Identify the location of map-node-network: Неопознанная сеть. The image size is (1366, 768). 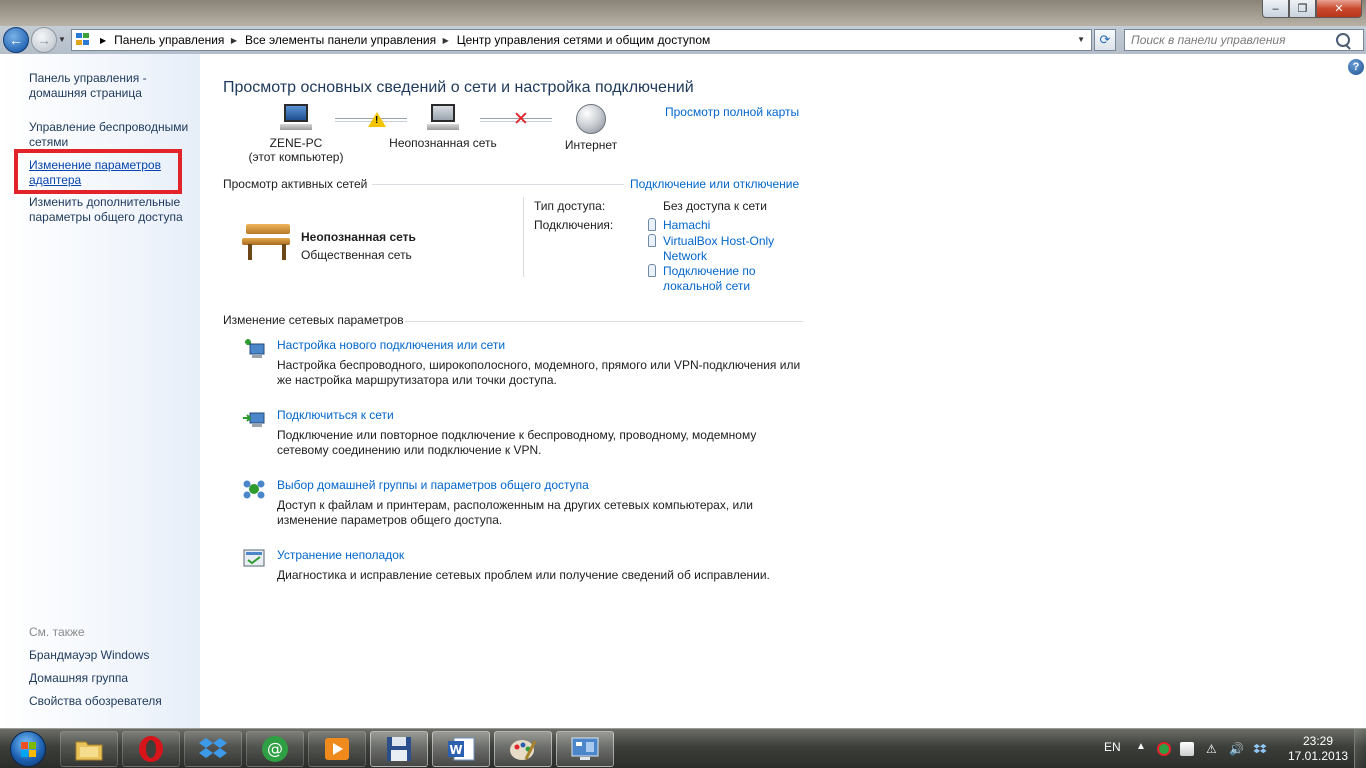
(443, 127).